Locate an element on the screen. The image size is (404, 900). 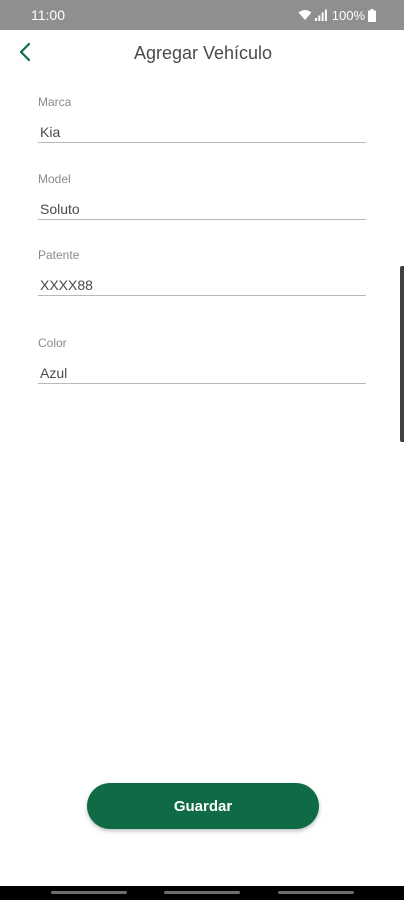
marca-label: Marca is located at coordinates (55, 102).